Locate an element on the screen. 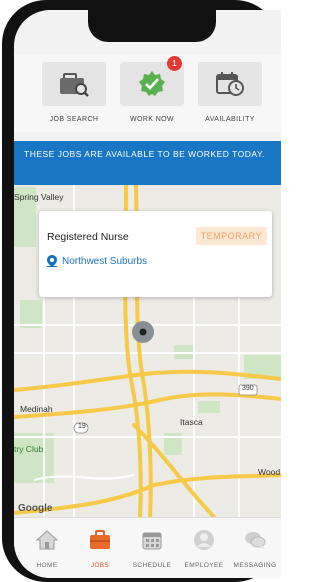  availability-button: AVAILABILITY is located at coordinates (230, 92).